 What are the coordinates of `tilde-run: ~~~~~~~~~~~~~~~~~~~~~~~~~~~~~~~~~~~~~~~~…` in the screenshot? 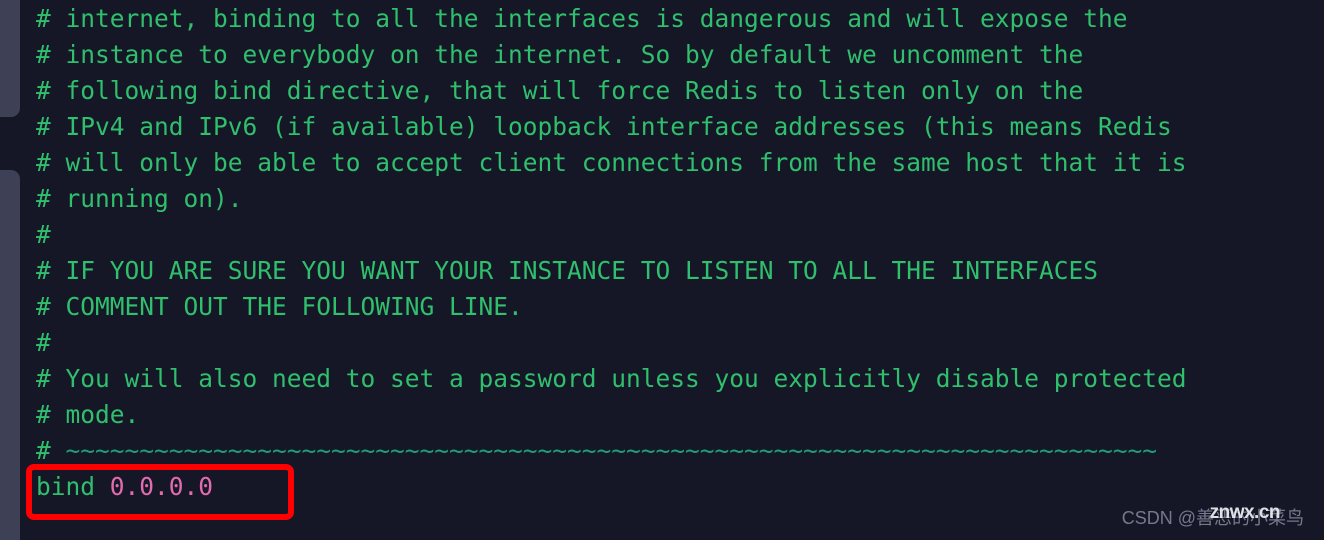 It's located at (611, 450).